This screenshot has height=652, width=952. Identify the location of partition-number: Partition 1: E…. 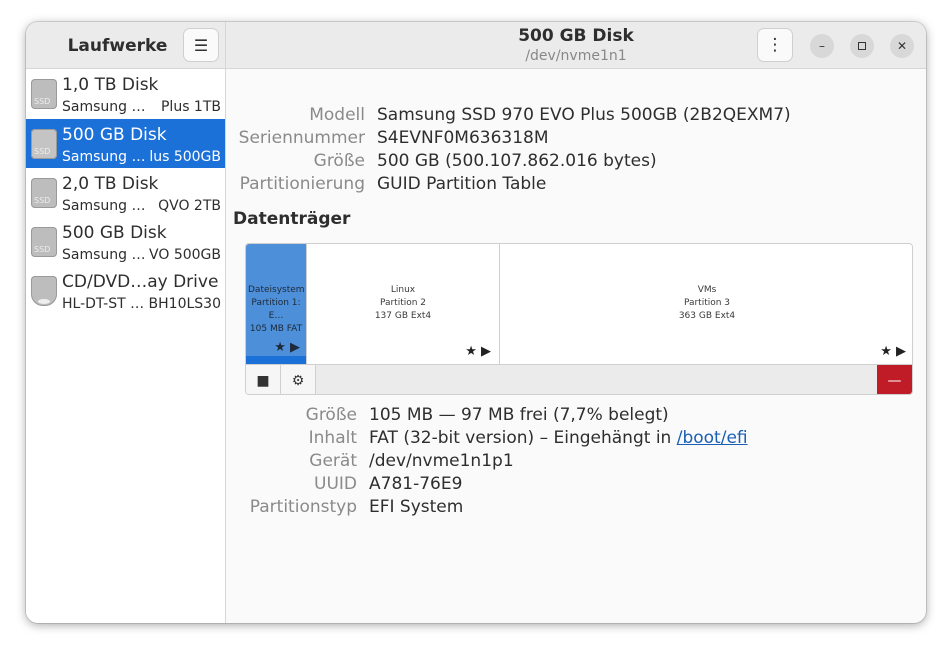
(276, 309).